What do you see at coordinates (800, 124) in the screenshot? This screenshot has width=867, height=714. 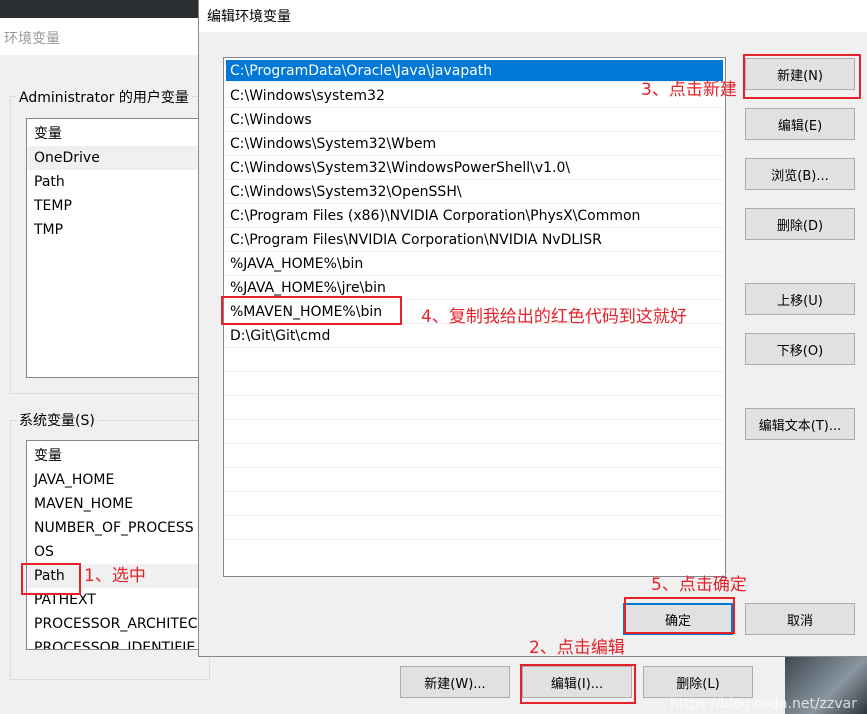 I see `edit-button: 编辑(E)` at bounding box center [800, 124].